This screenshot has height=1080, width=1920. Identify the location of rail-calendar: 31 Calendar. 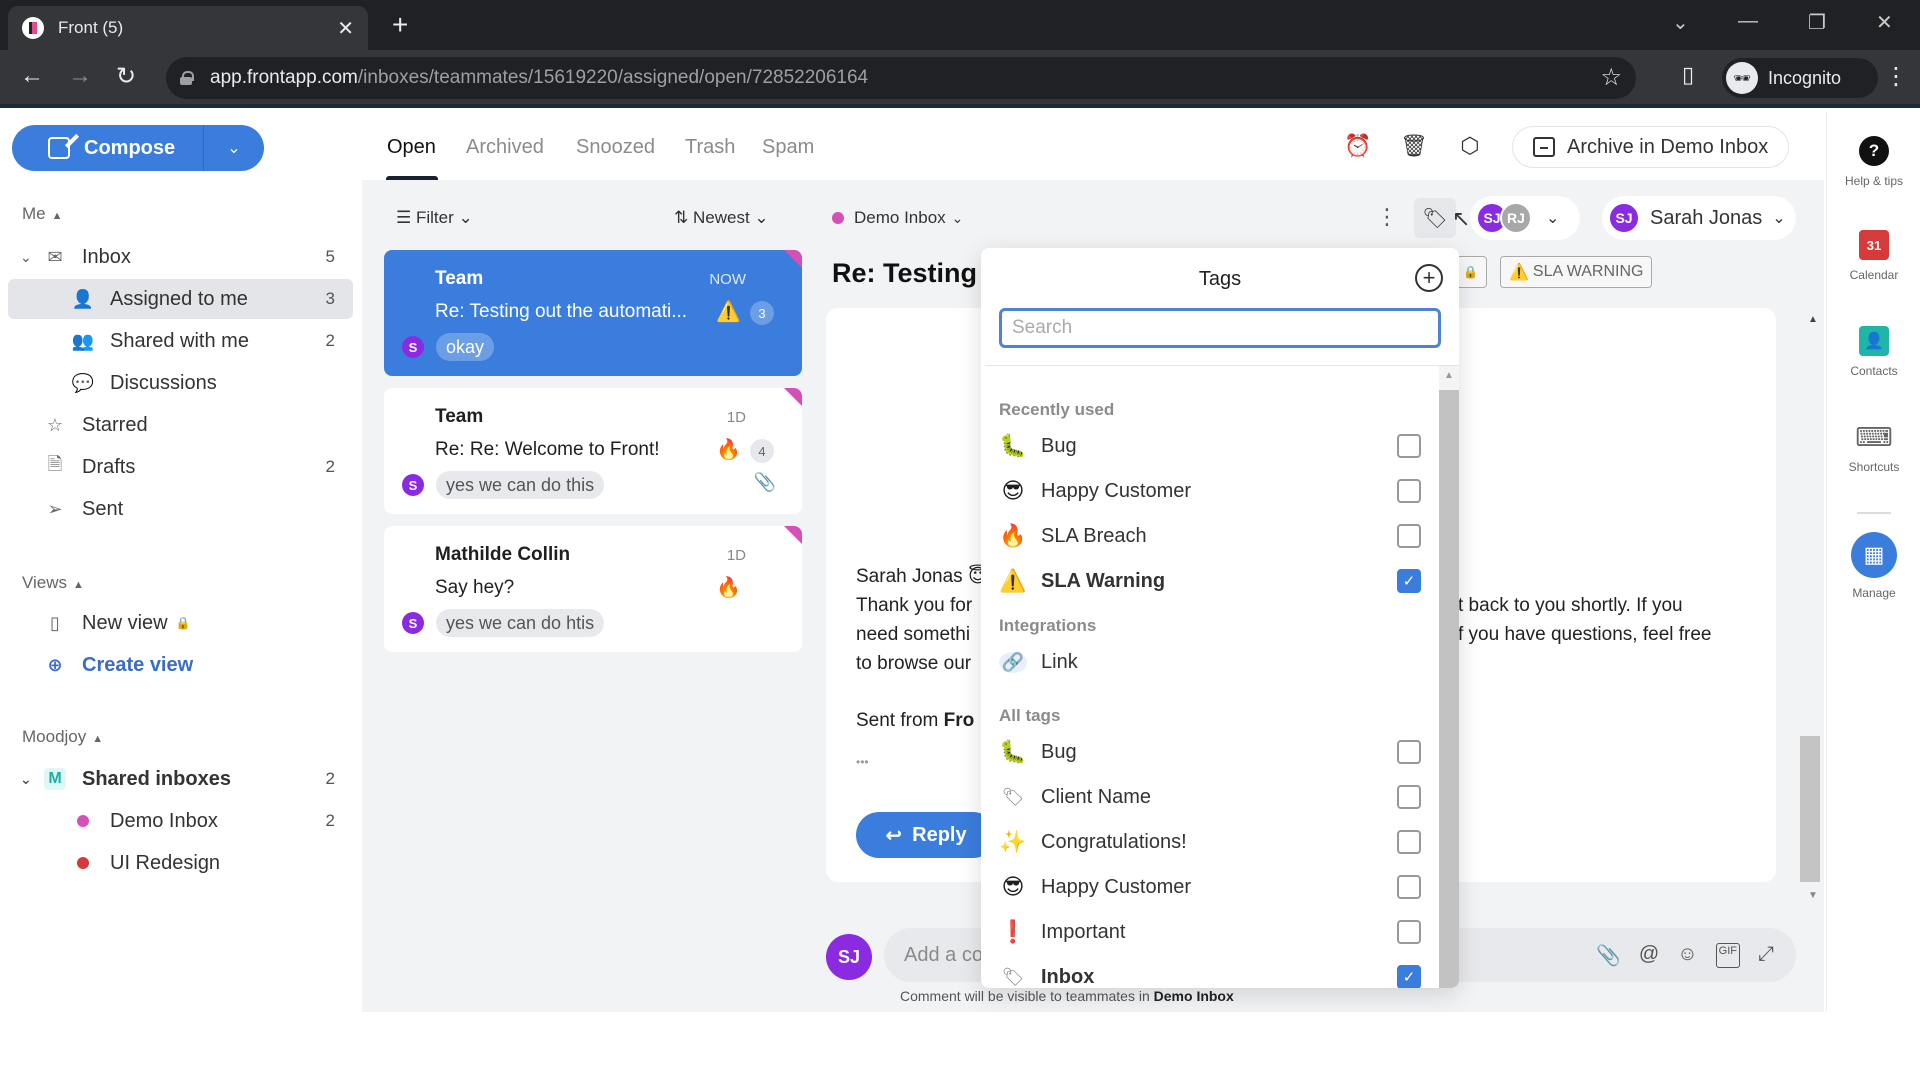
(1873, 256).